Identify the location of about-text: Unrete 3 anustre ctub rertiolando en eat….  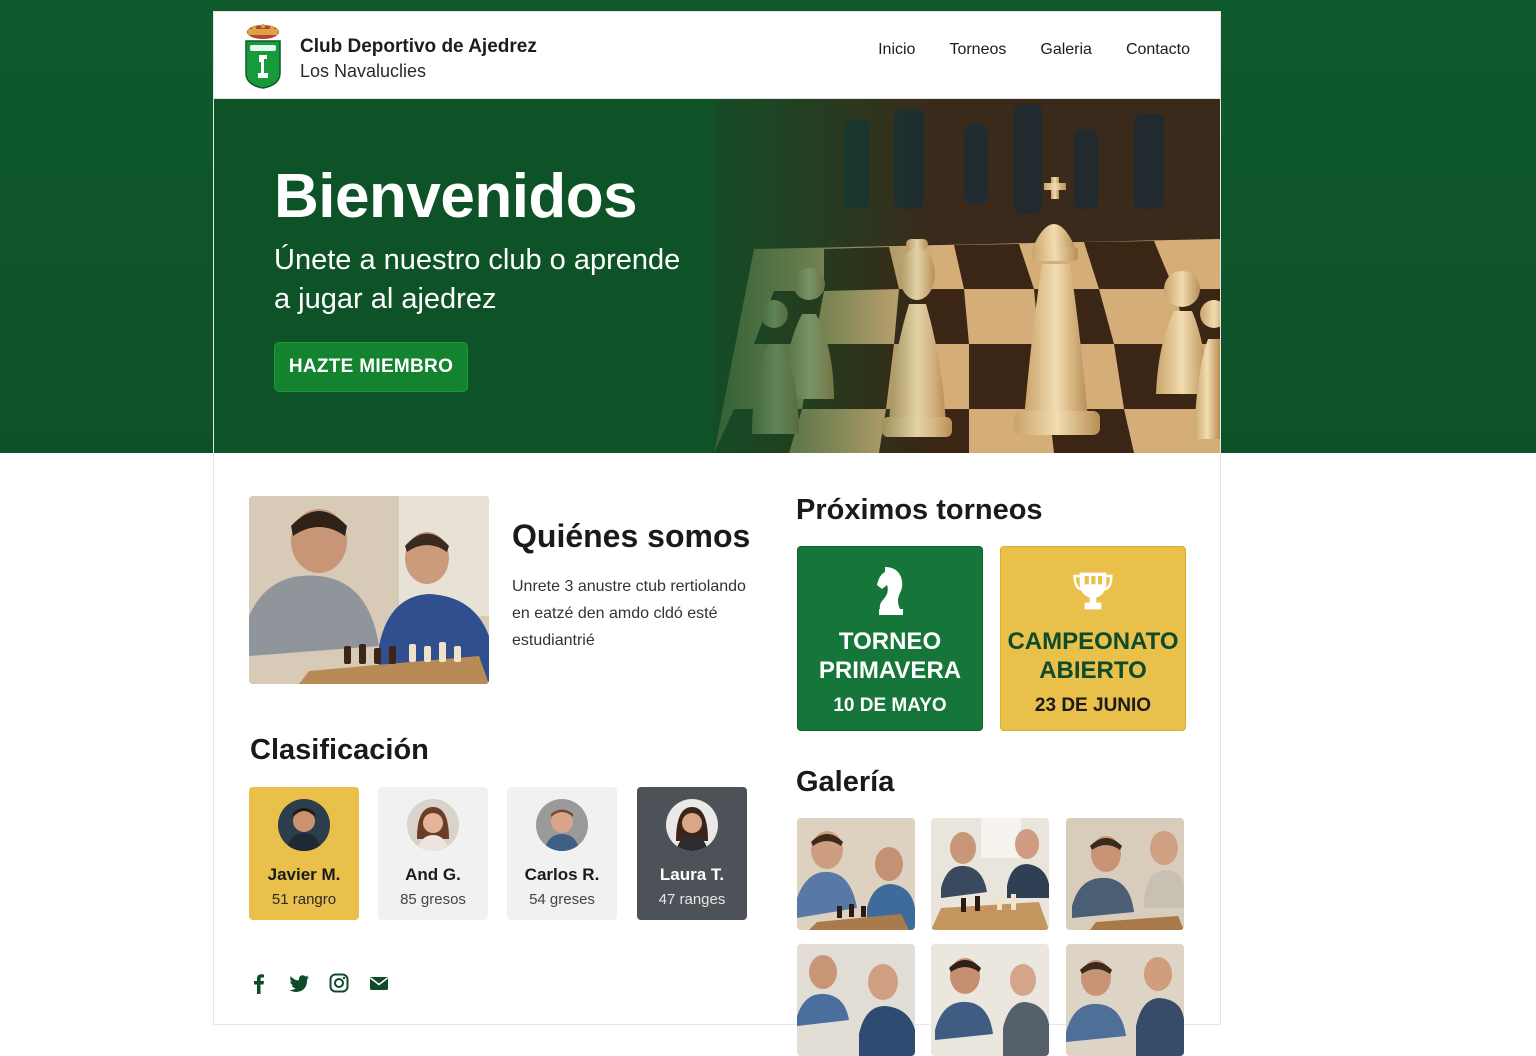
(629, 613).